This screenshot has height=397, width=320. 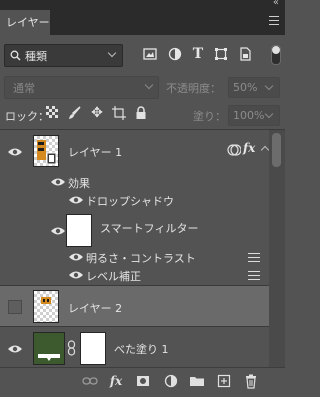 What do you see at coordinates (224, 381) in the screenshot?
I see `new-layer-icon` at bounding box center [224, 381].